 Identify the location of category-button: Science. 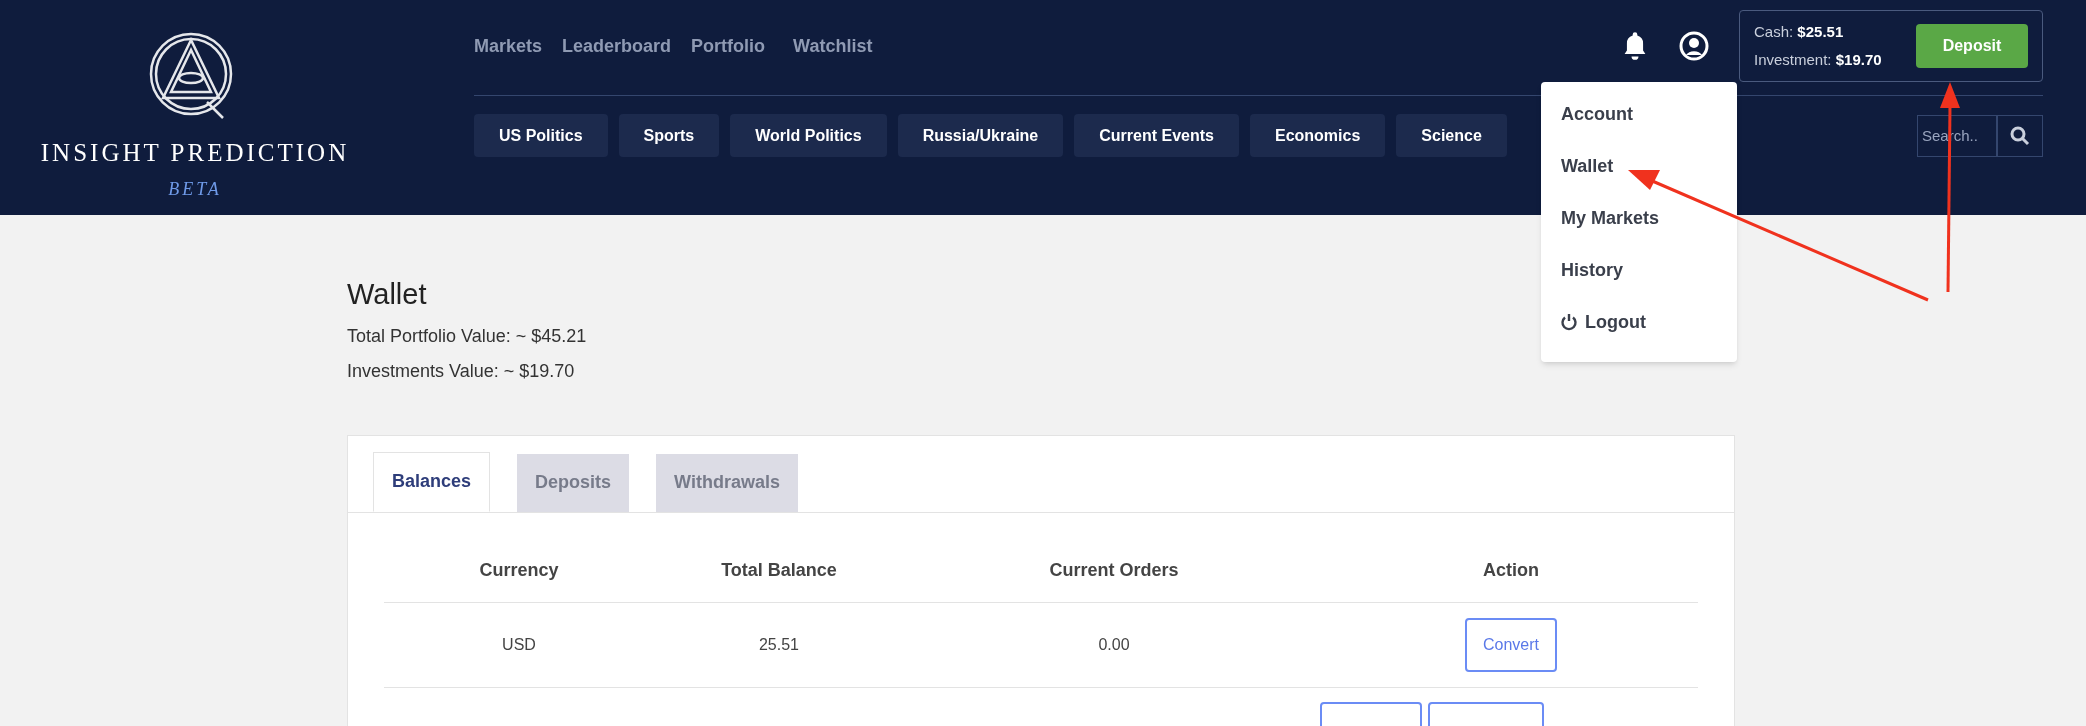
(1451, 135).